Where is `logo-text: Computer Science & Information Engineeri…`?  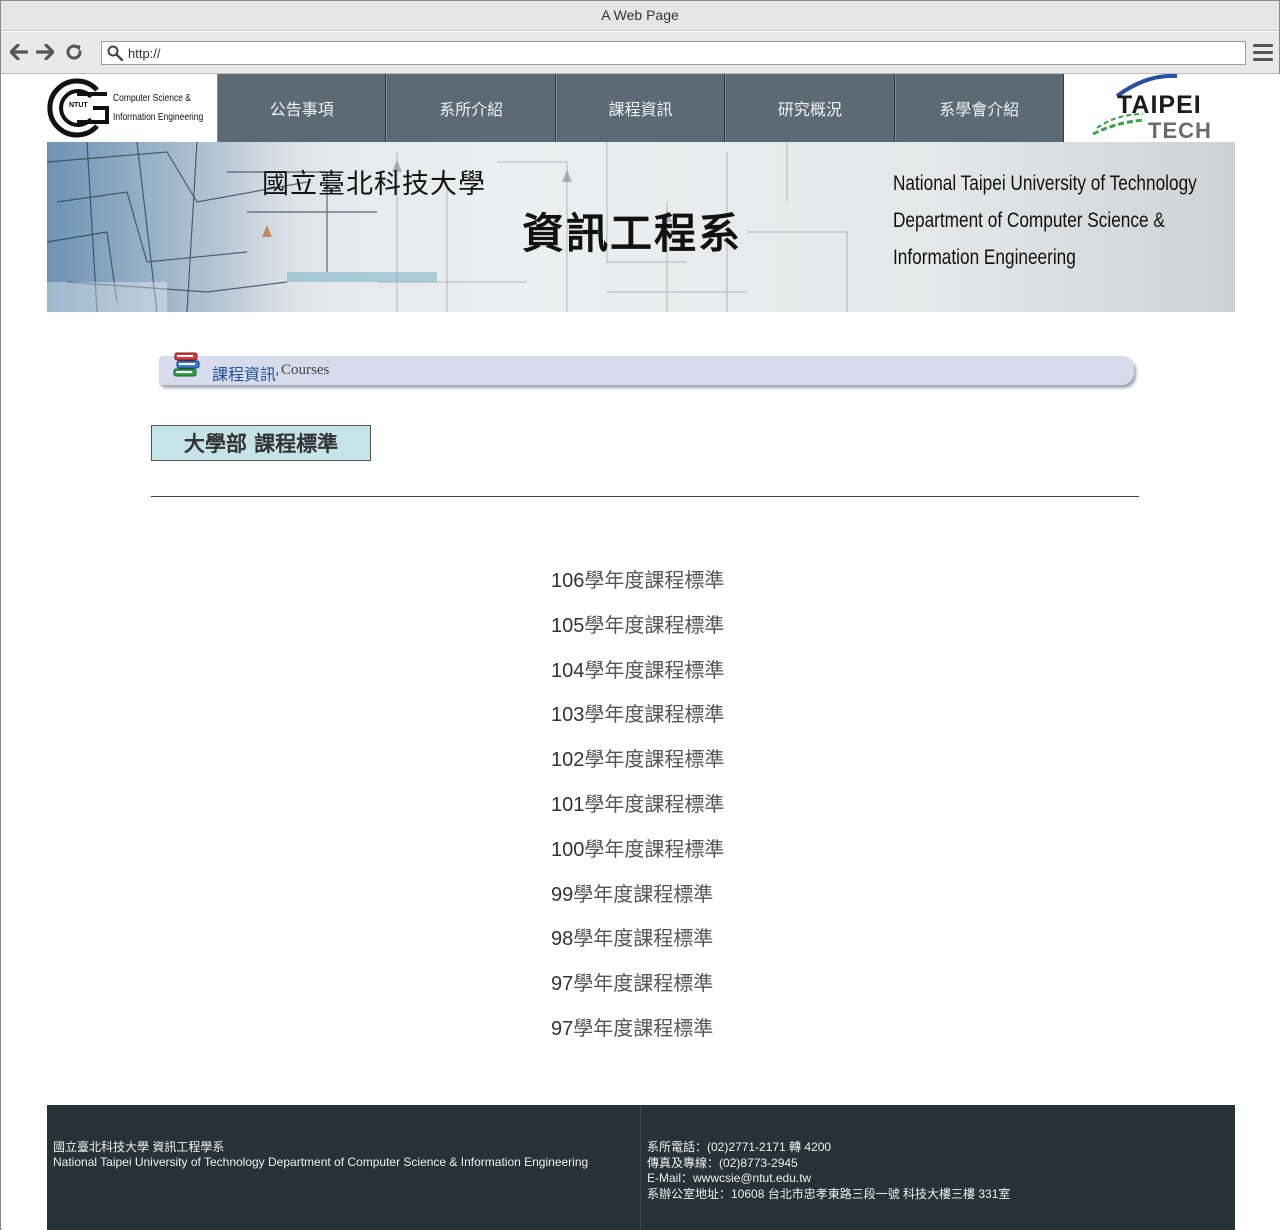 logo-text: Computer Science & Information Engineeri… is located at coordinates (158, 108).